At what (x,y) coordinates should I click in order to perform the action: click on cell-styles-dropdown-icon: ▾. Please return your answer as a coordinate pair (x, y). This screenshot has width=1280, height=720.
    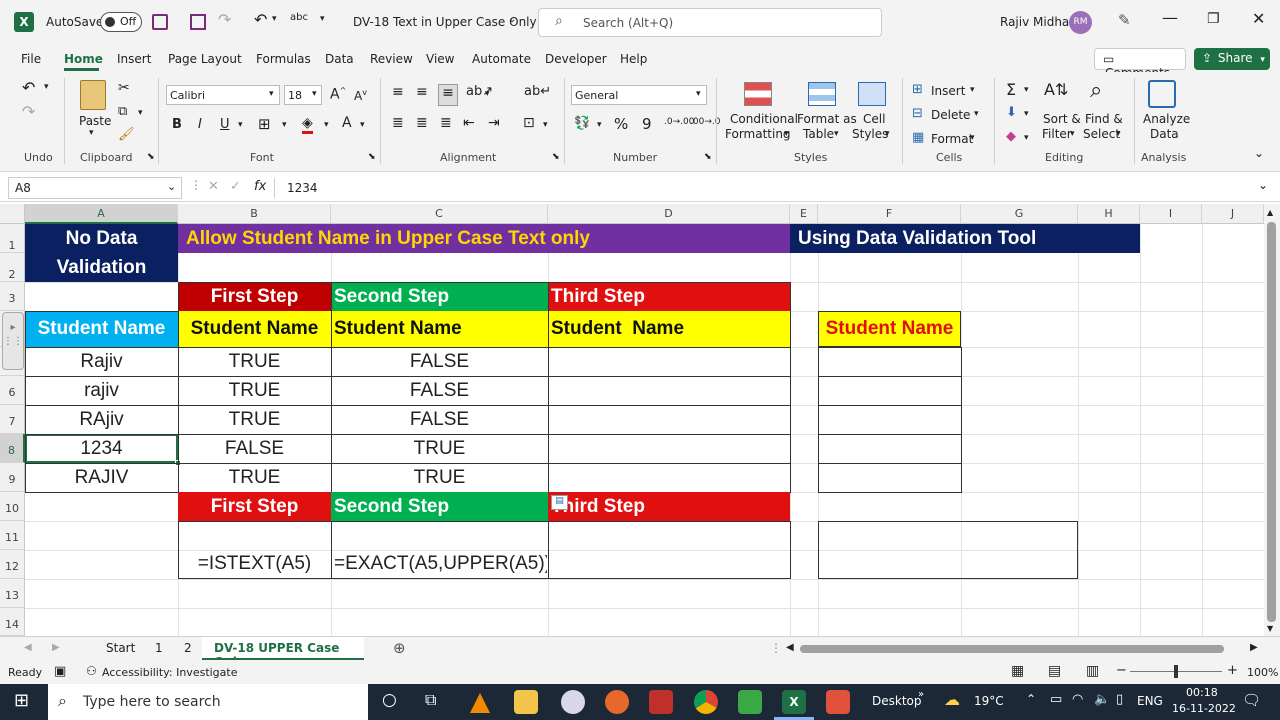
    Looking at the image, I should click on (887, 134).